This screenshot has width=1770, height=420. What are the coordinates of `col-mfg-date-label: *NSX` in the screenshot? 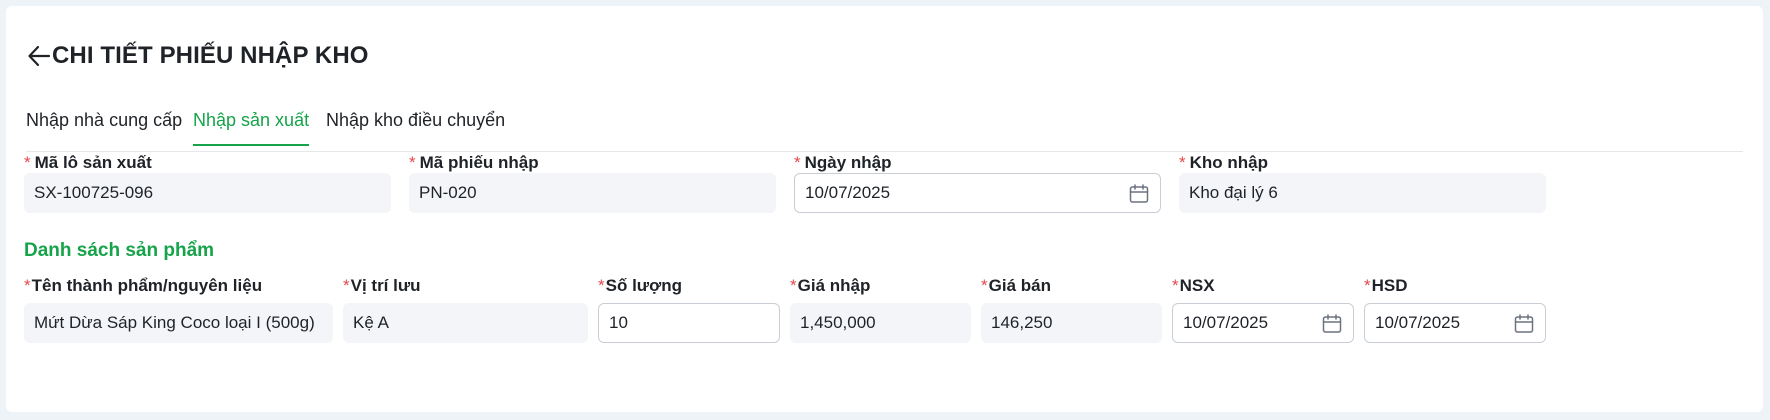 It's located at (1193, 285).